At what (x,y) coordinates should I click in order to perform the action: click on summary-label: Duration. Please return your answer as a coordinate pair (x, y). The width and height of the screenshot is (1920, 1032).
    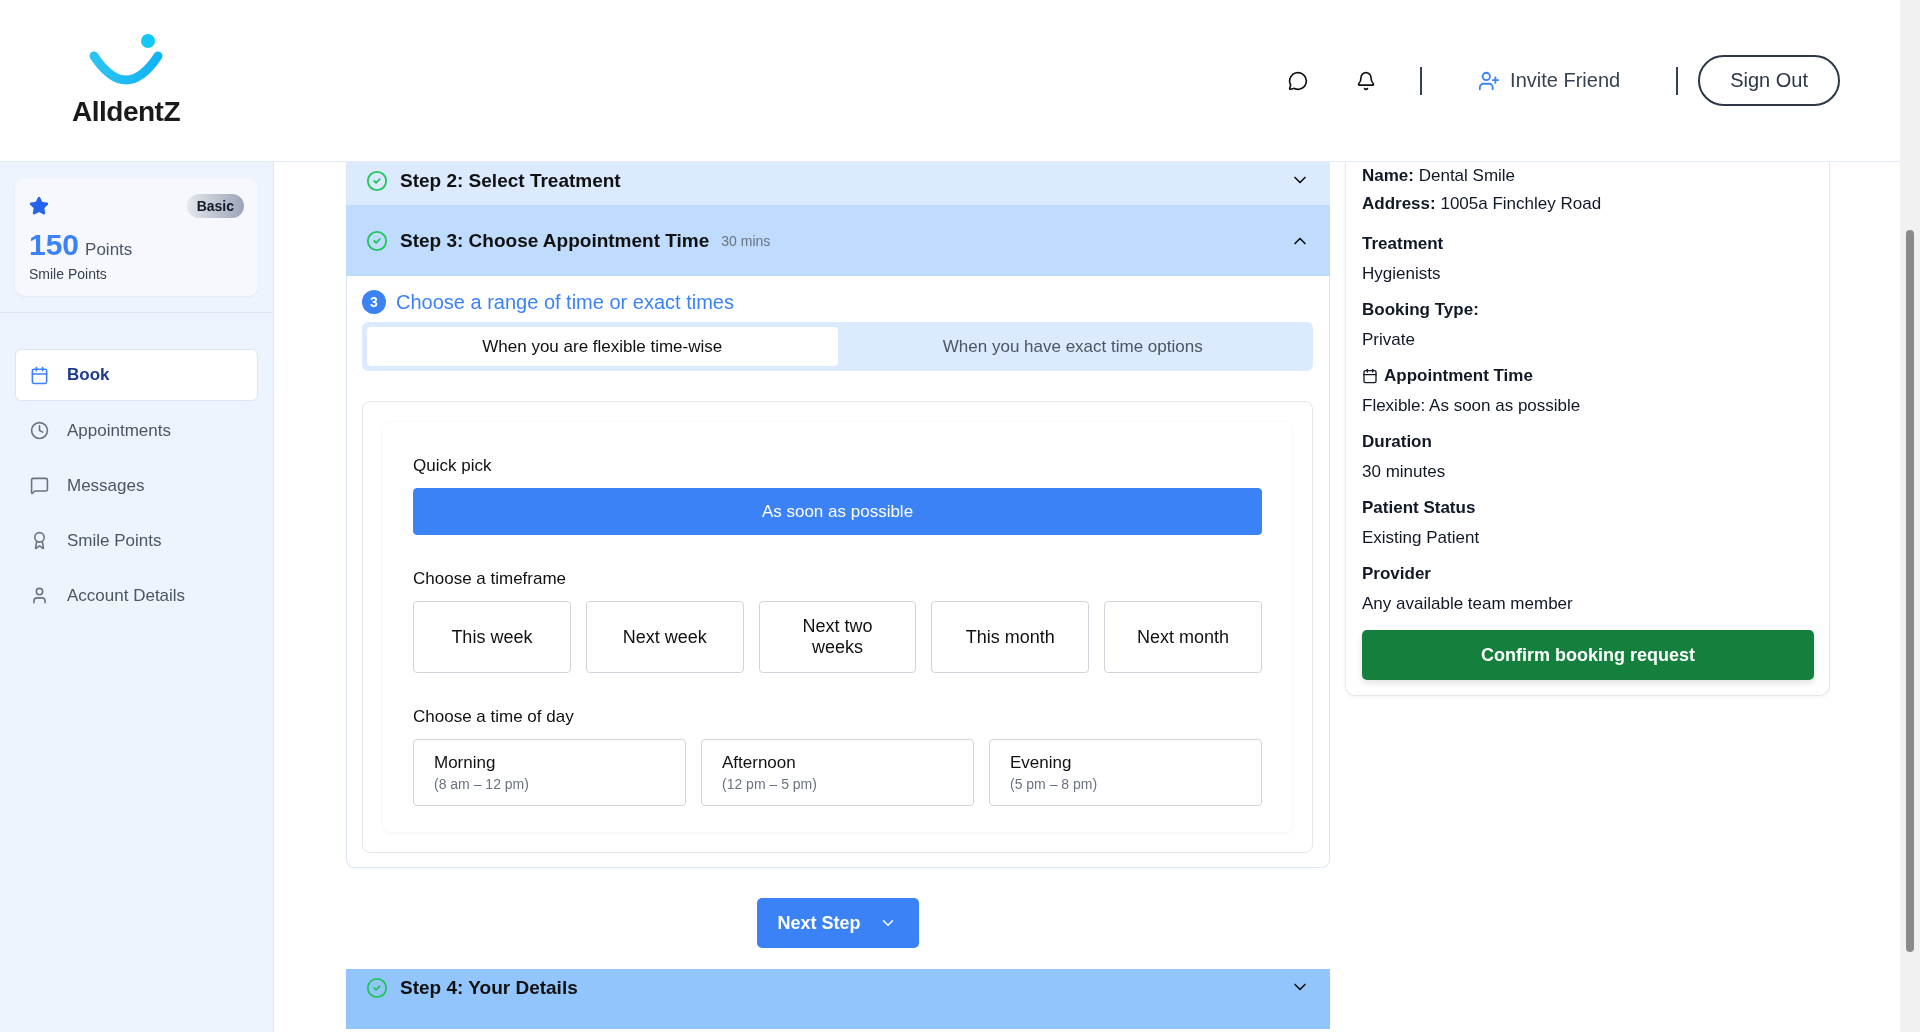
    Looking at the image, I should click on (1397, 442).